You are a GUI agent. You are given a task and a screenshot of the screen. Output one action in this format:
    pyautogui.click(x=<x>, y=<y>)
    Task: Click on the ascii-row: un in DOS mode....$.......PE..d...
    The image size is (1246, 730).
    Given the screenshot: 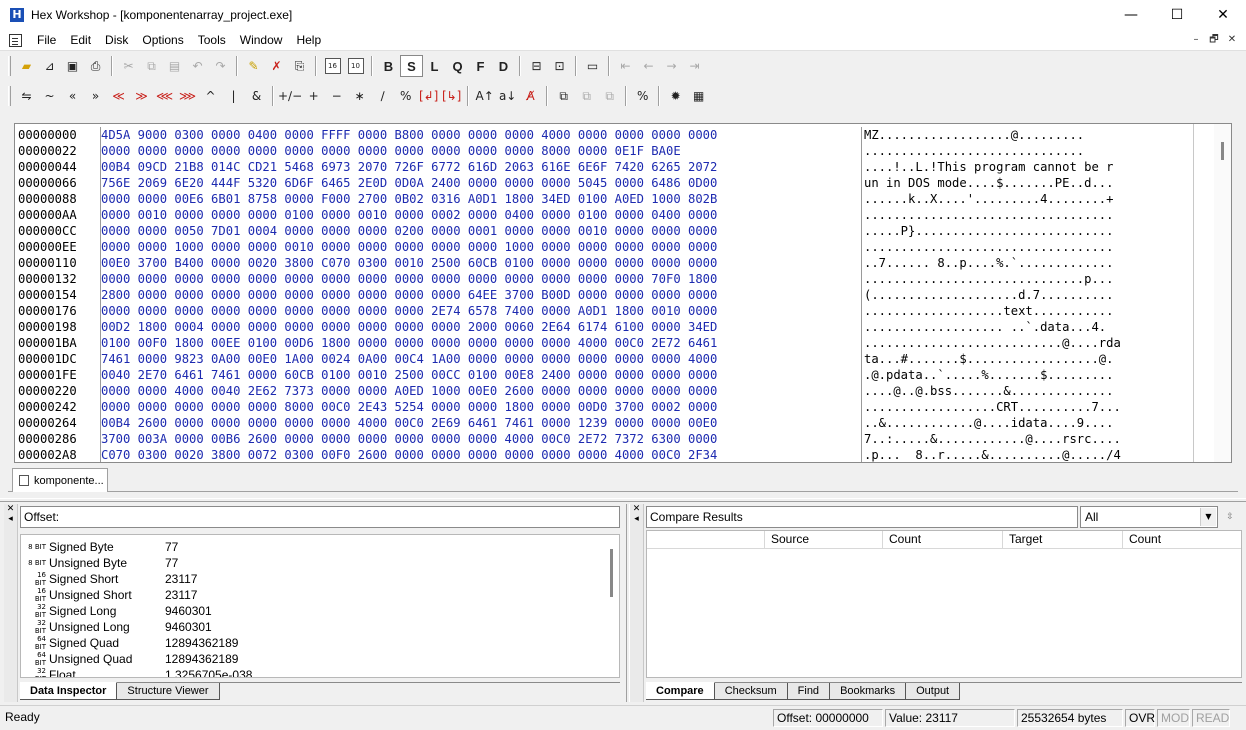 What is the action you would take?
    pyautogui.click(x=1027, y=183)
    